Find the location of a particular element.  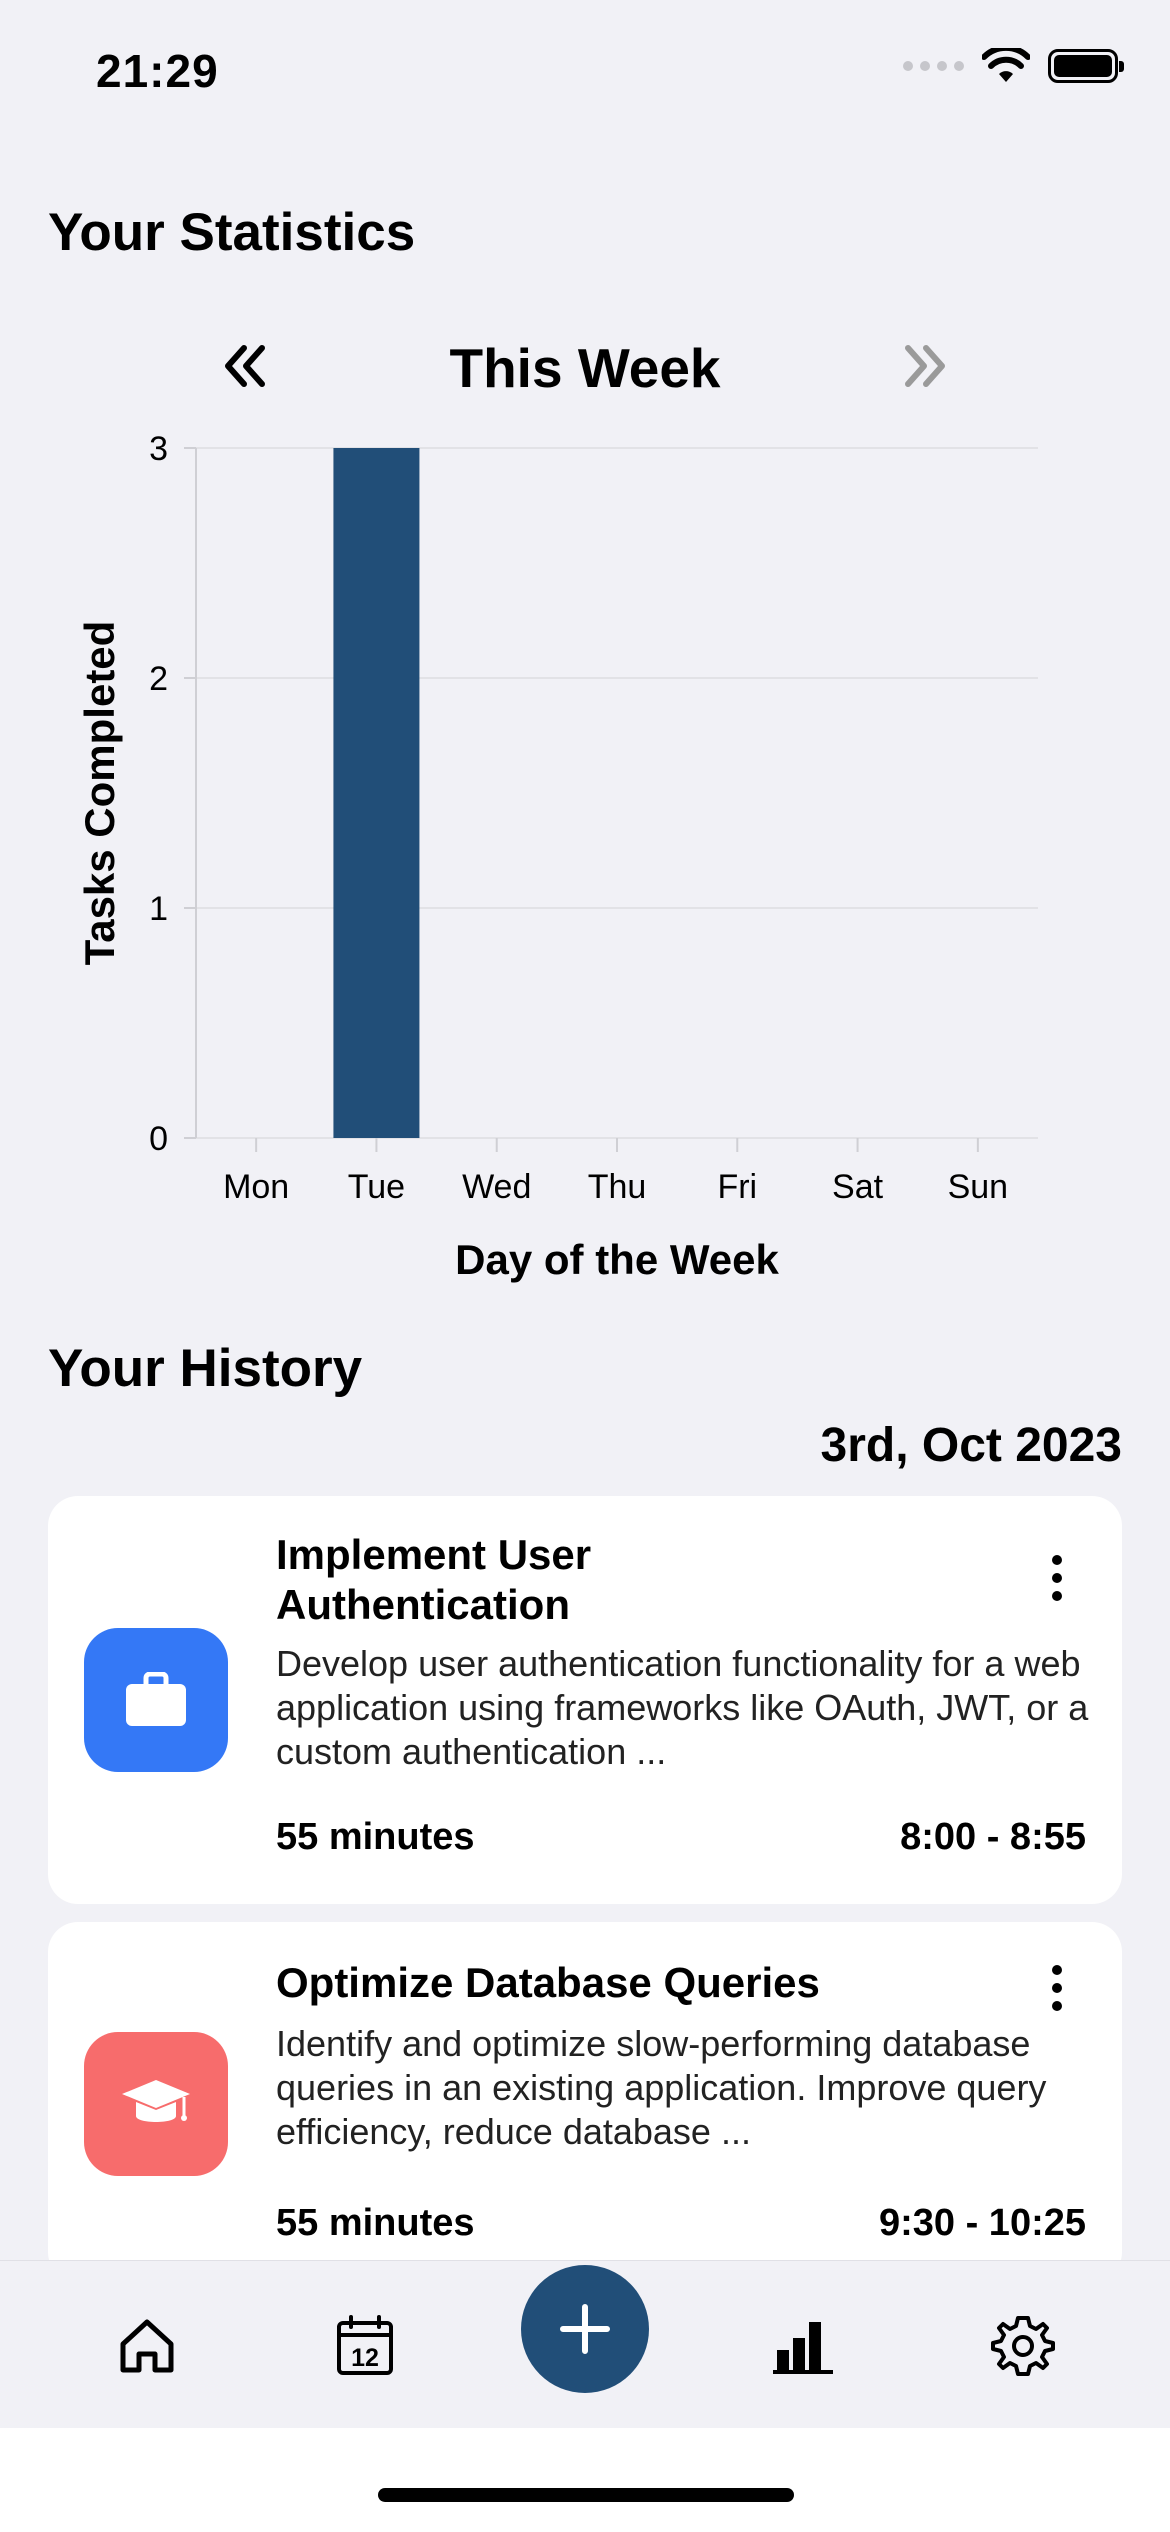

y-axis-title: Tasks Completed is located at coordinates (99, 793).